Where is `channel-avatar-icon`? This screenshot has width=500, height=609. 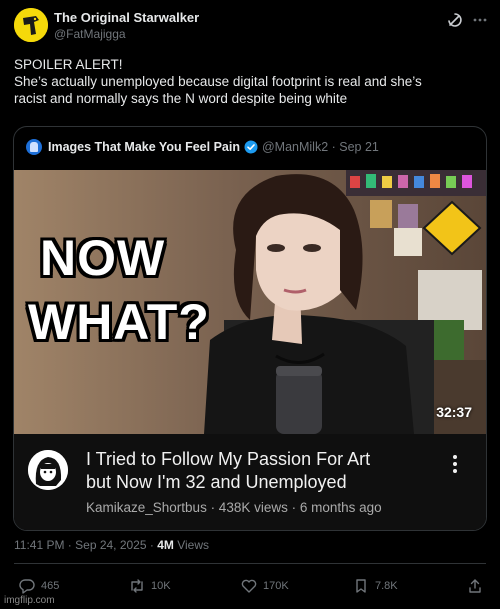 channel-avatar-icon is located at coordinates (48, 470).